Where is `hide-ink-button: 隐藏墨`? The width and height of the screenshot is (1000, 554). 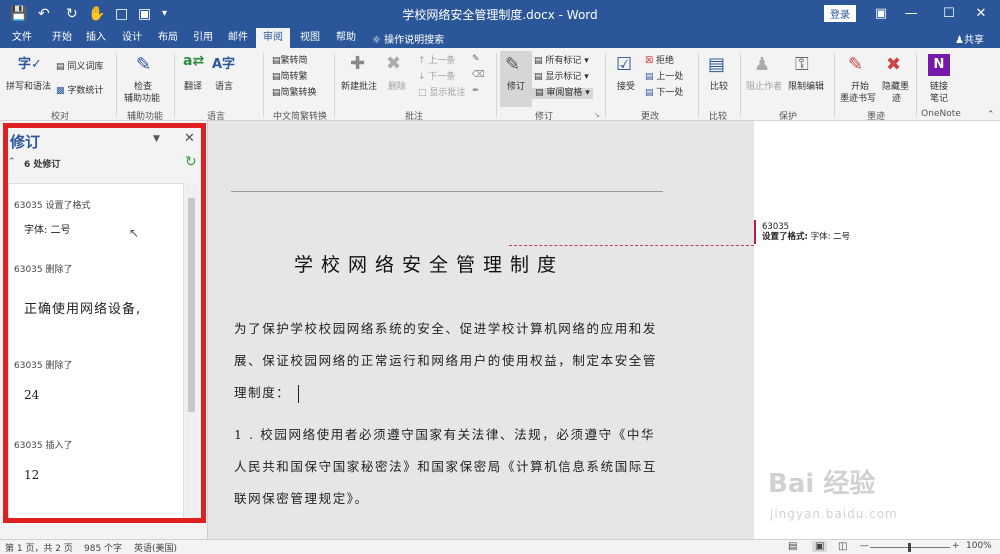
hide-ink-button: 隐藏墨 is located at coordinates (895, 87).